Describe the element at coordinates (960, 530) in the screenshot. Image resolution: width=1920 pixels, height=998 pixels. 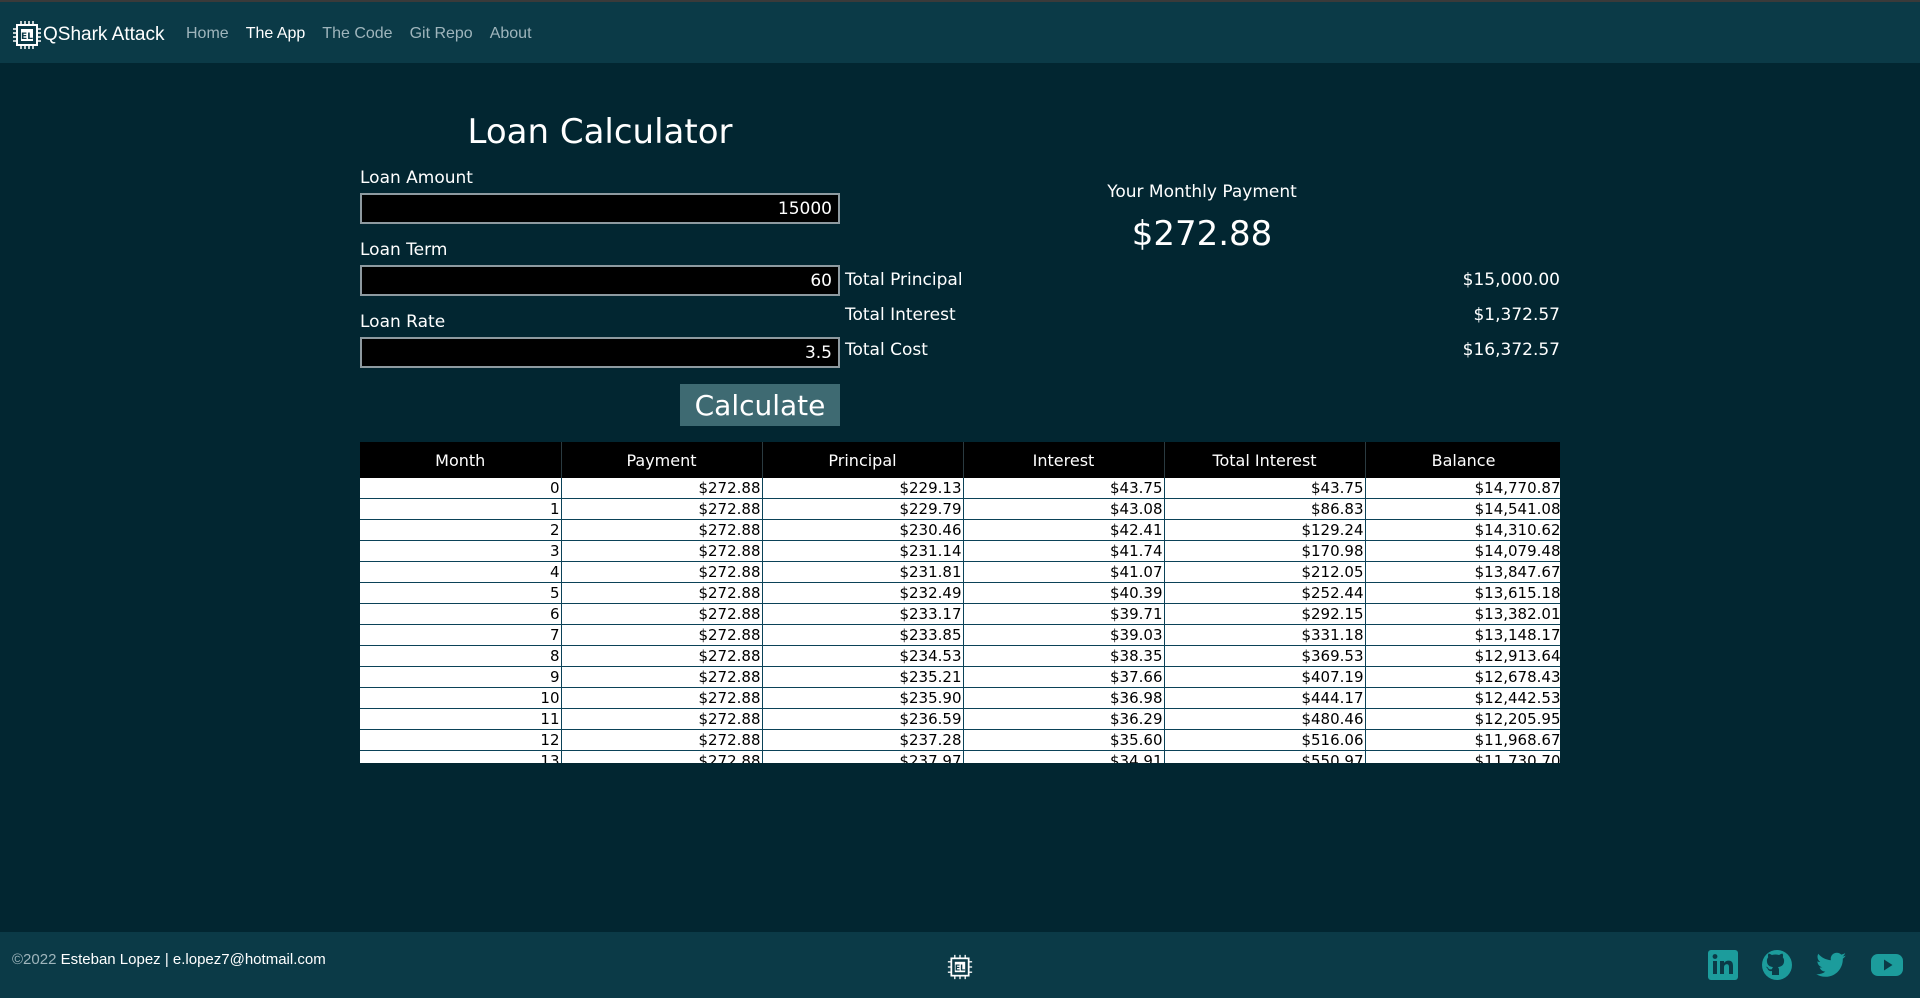
I see `table-row: 2 $272.88 $230.46 $42.41 $129.24 $14,310.62` at that location.